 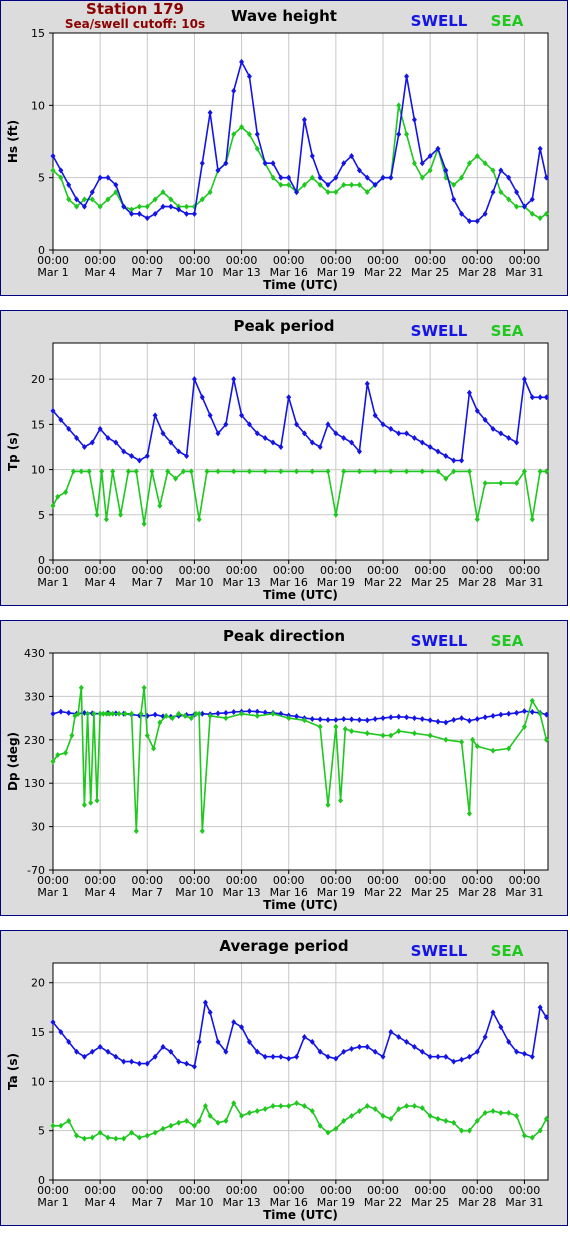 I want to click on y-axis-label: Tp (s), so click(x=13, y=451).